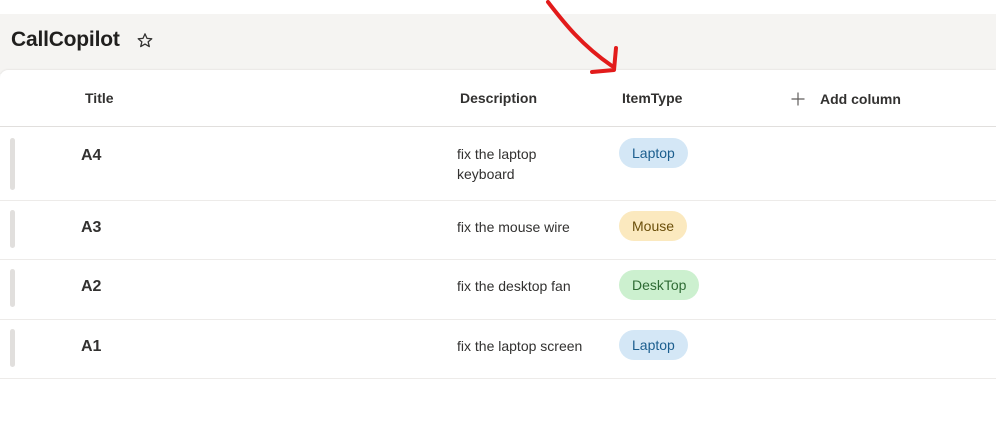  Describe the element at coordinates (860, 99) in the screenshot. I see `add-column-label: Add column` at that location.